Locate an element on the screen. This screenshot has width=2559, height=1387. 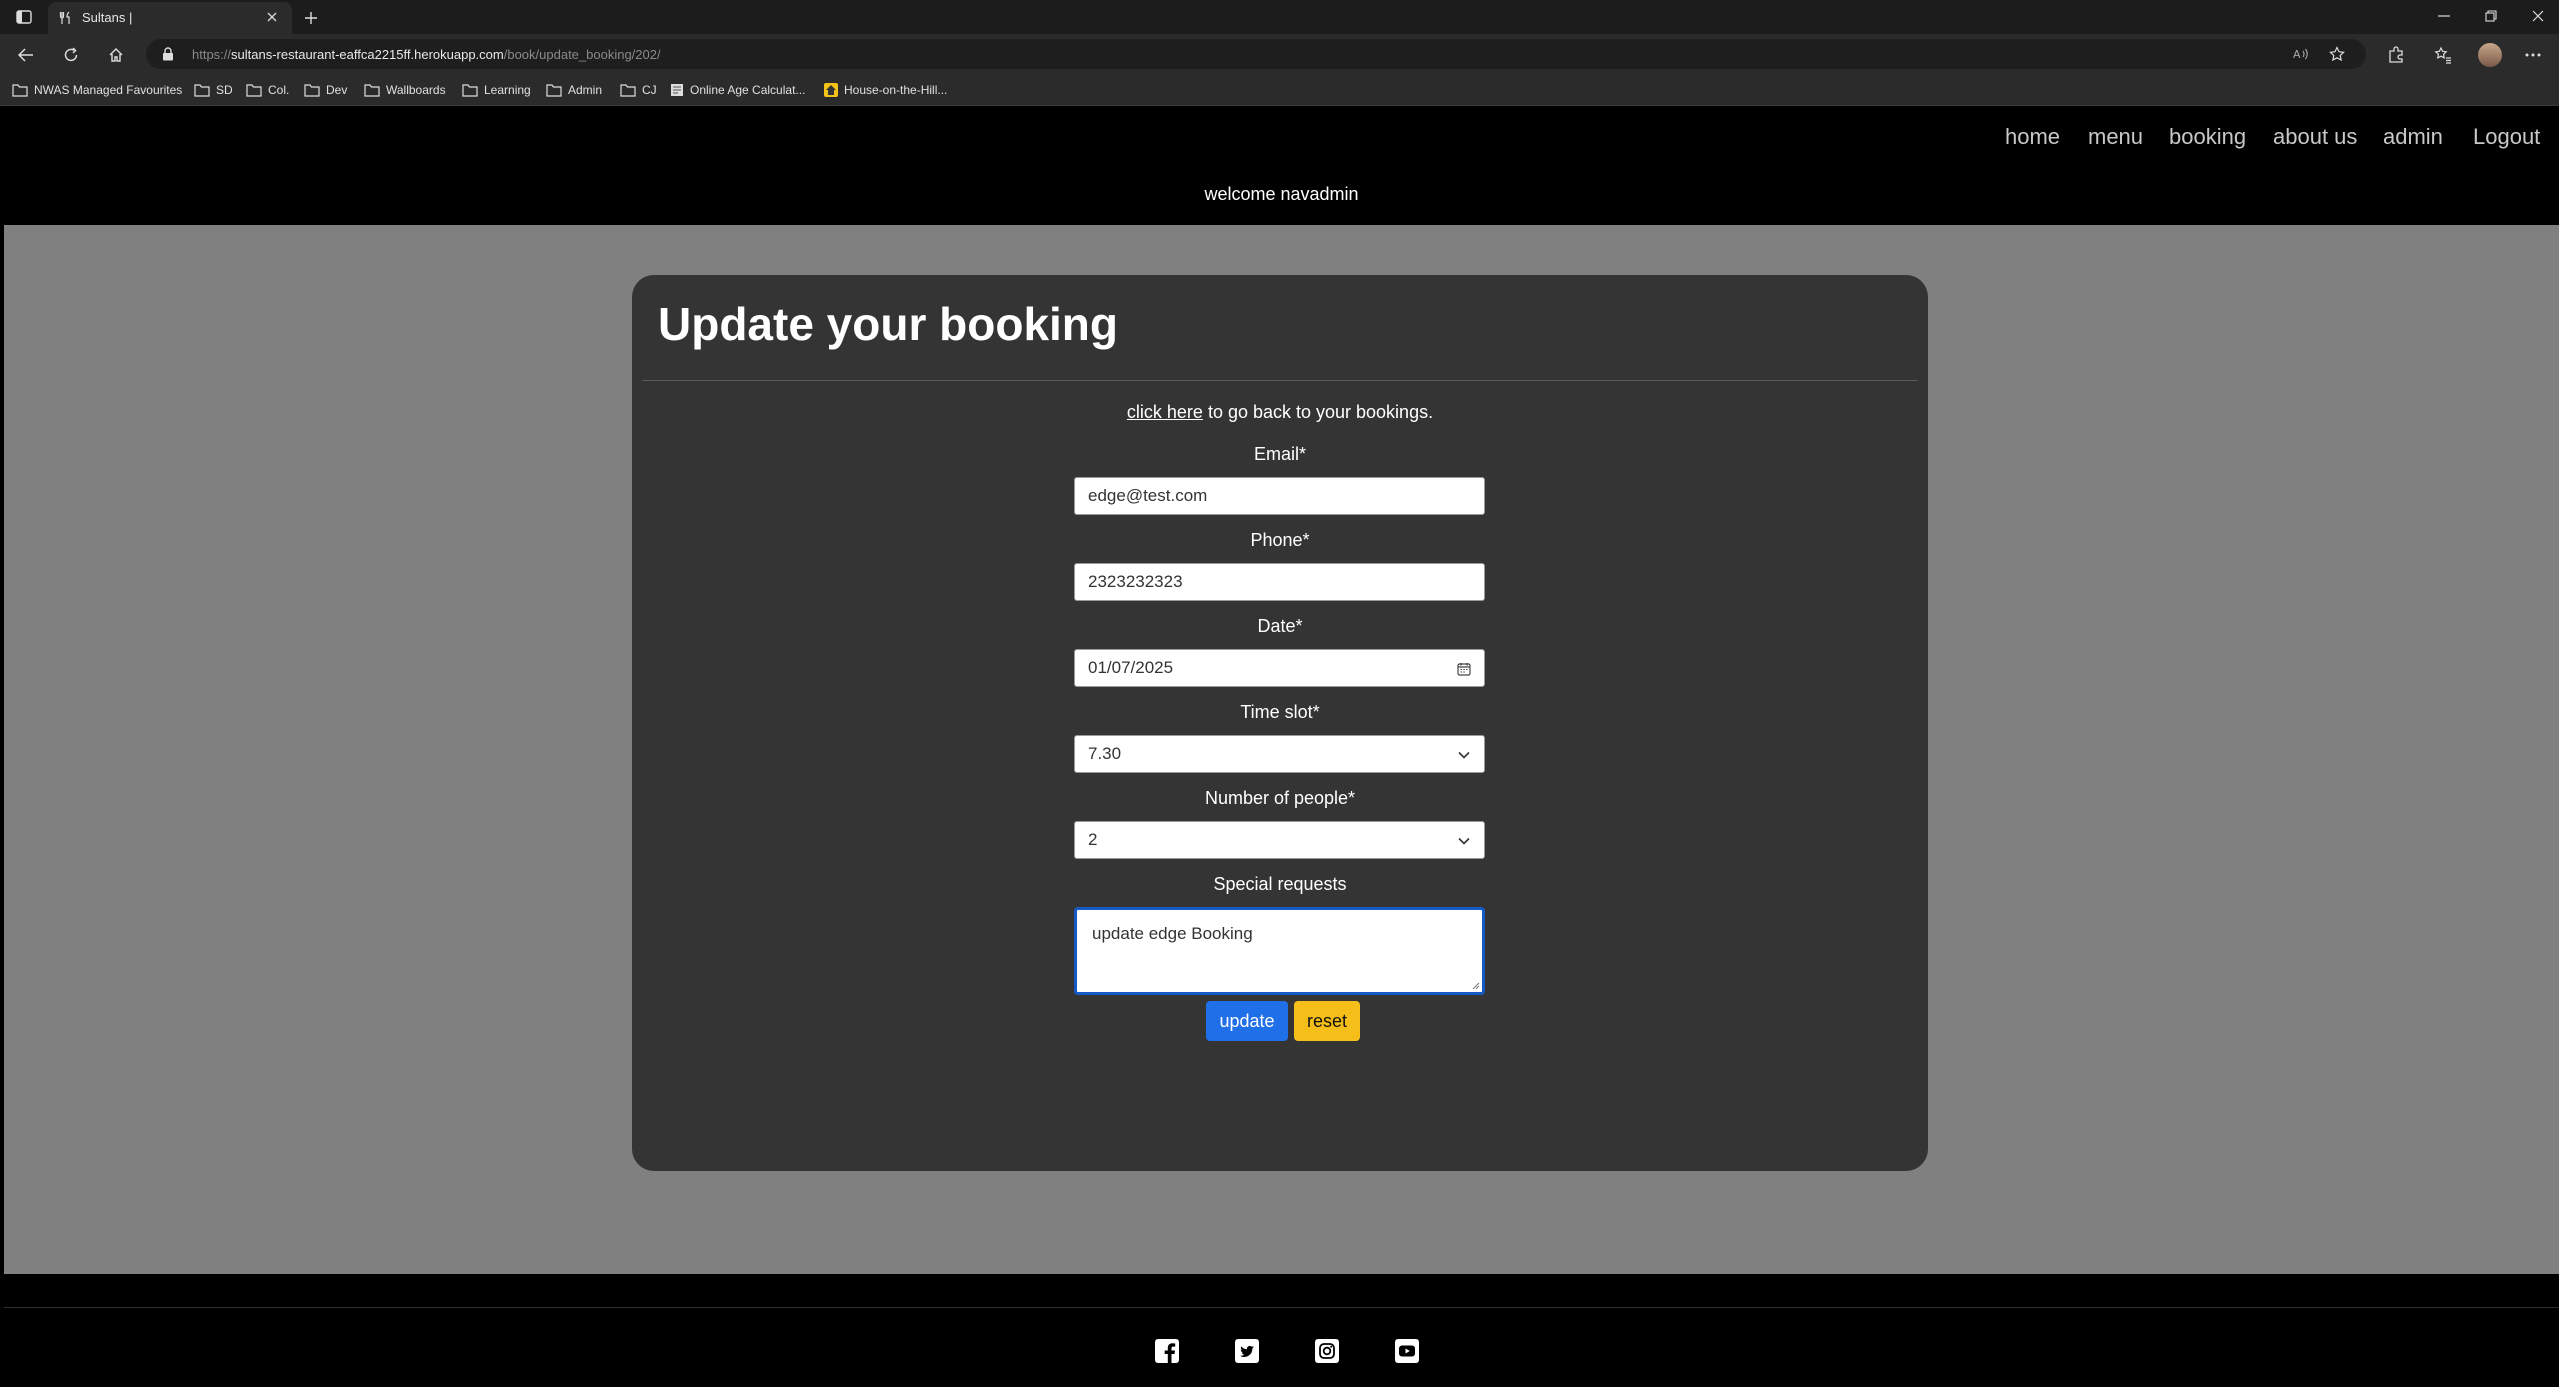
email-value: edge@test.com is located at coordinates (1148, 495).